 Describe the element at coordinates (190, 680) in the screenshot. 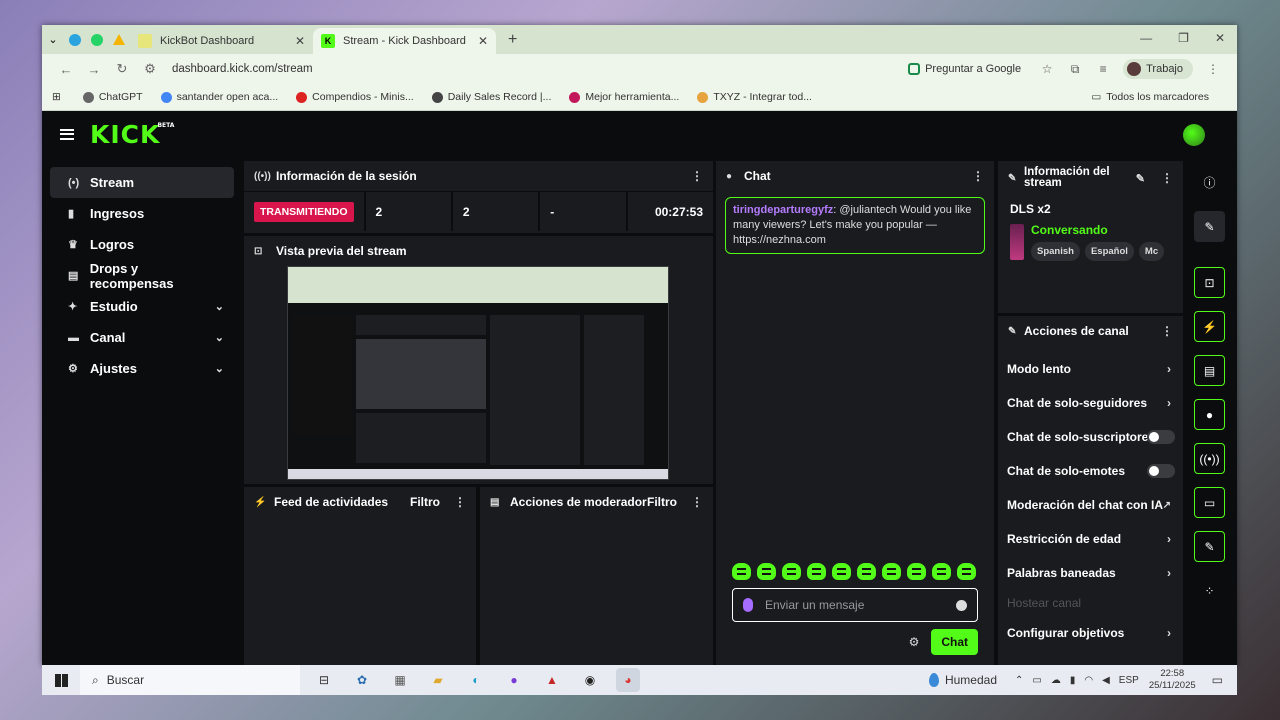

I see `taskbar-search: ⌕ Buscar` at that location.